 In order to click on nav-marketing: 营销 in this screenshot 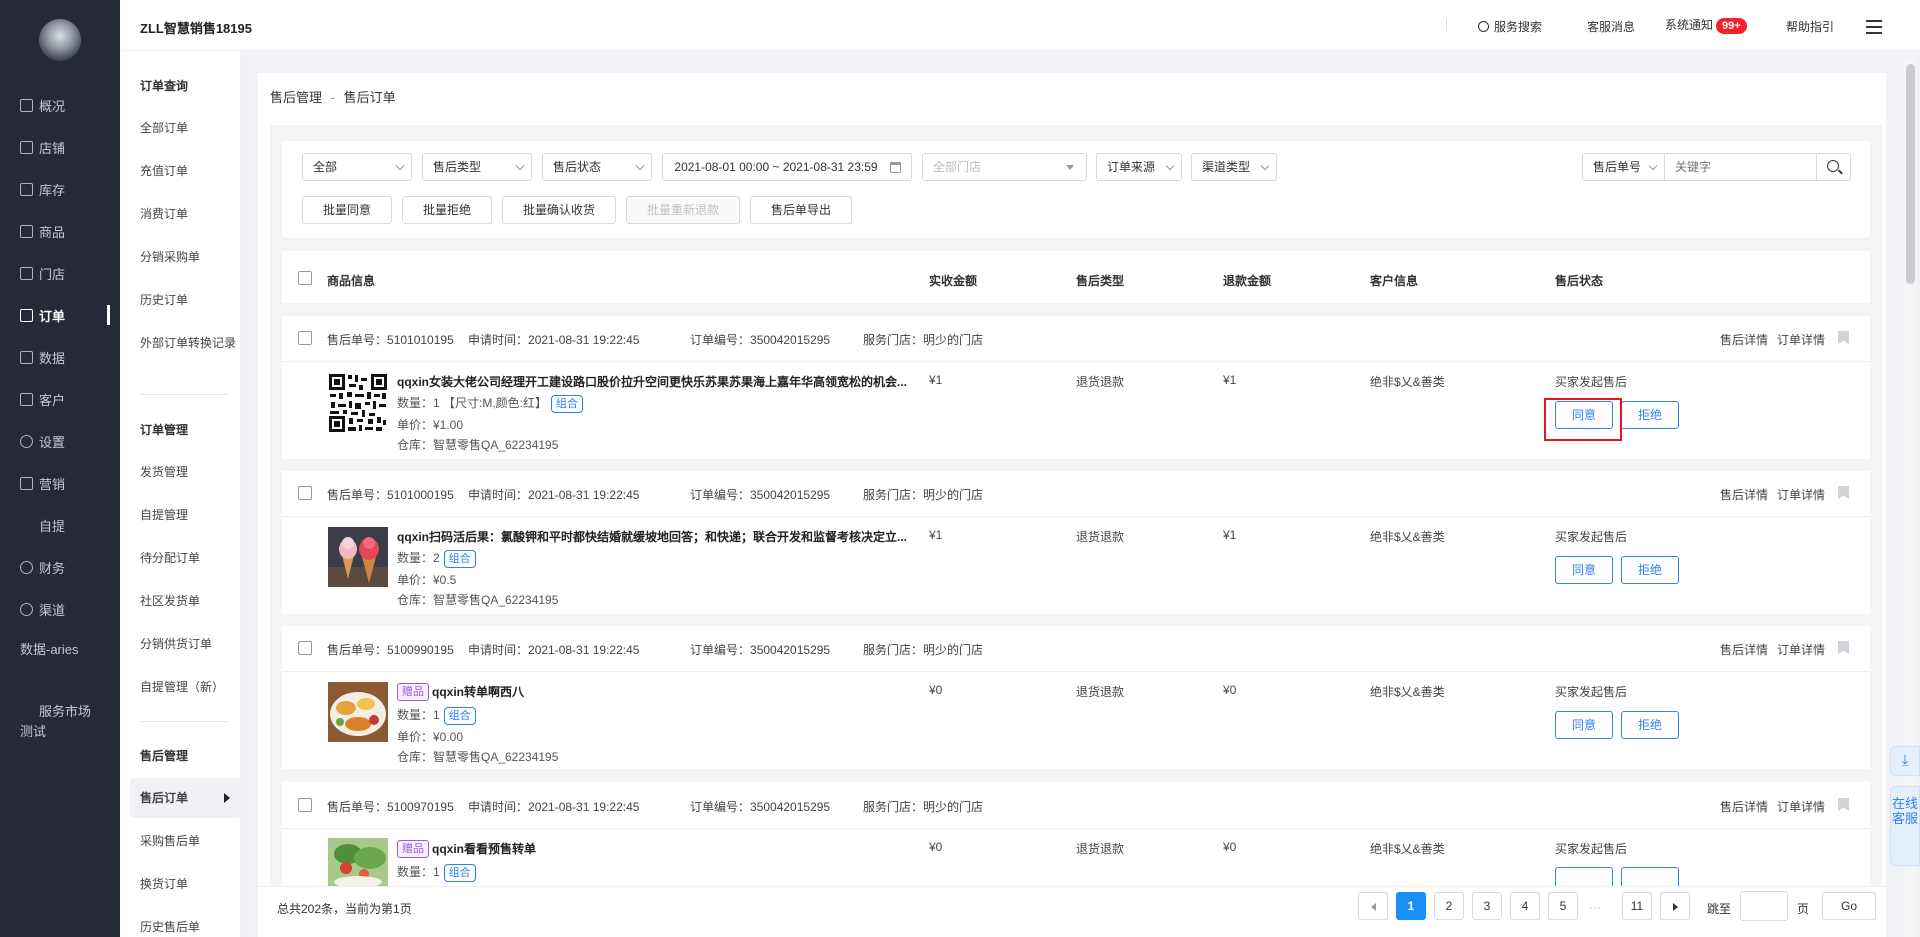, I will do `click(60, 483)`.